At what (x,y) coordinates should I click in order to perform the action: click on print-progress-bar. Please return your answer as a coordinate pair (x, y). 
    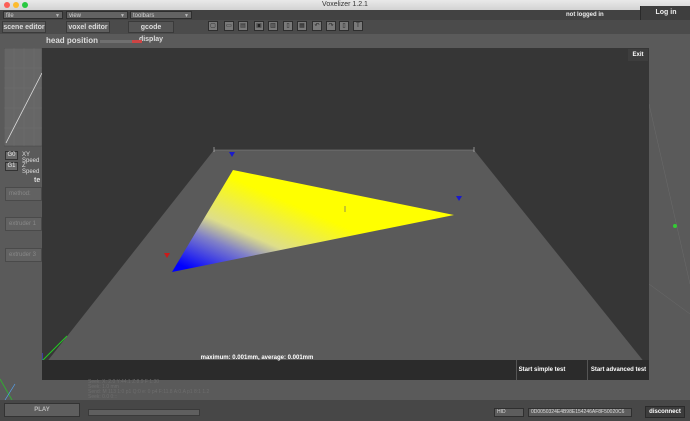
    Looking at the image, I should click on (144, 412).